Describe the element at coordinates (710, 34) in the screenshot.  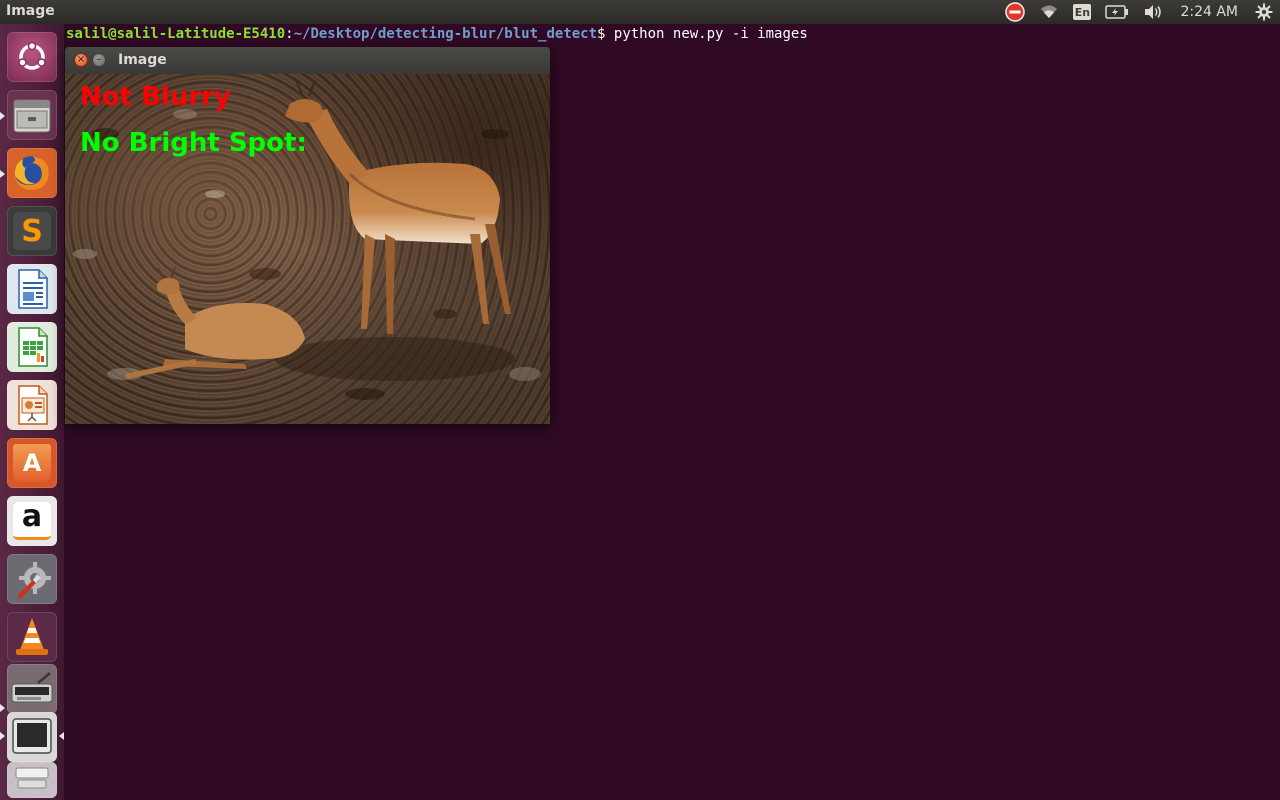
I see `terminal-command: python new.py -i images` at that location.